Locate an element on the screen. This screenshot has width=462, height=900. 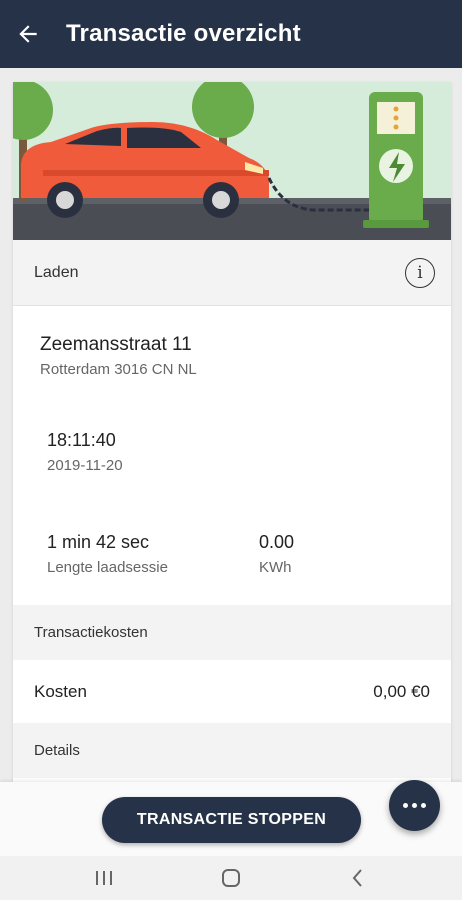
datetime-block: 18:11:40 2019-11-20 is located at coordinates (232, 454).